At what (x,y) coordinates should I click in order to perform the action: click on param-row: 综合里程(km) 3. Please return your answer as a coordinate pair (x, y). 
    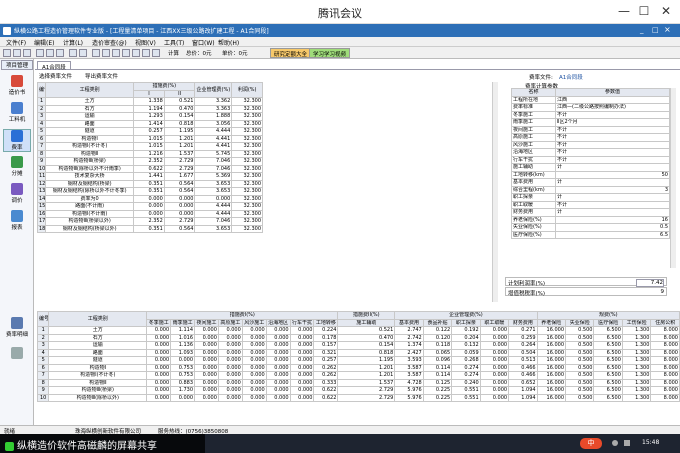
    Looking at the image, I should click on (590, 189).